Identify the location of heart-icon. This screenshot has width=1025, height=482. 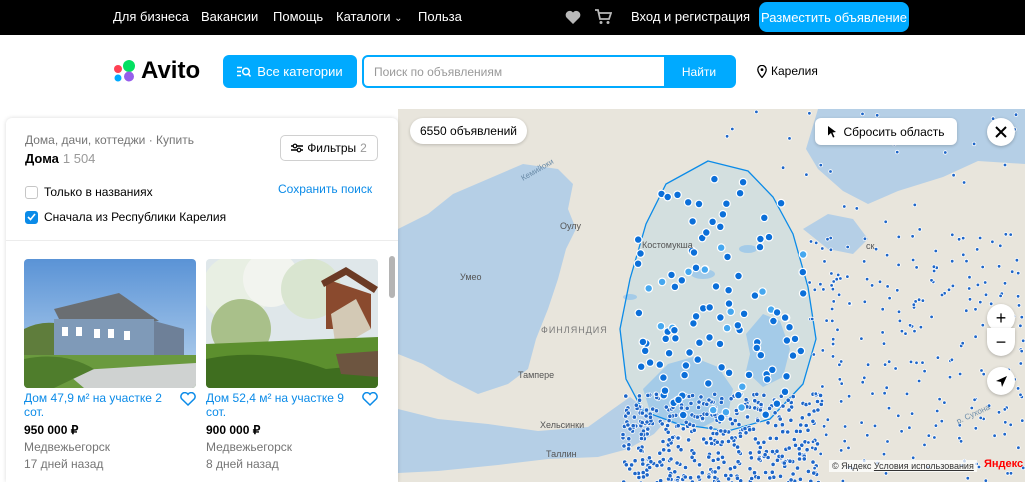
(573, 19).